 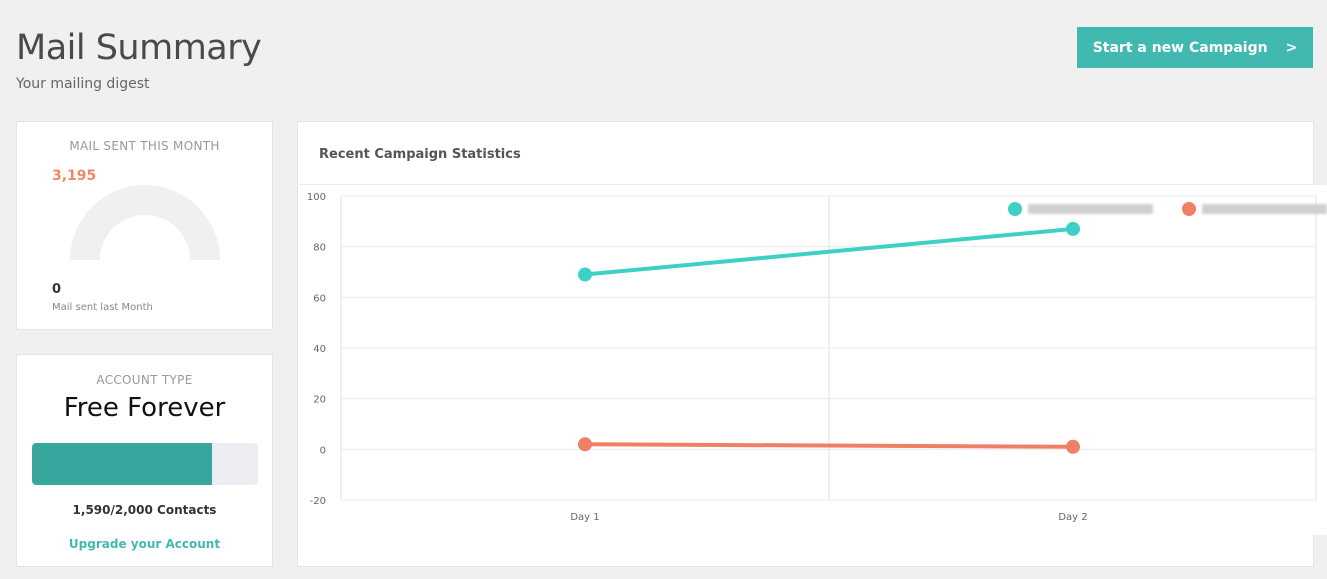 What do you see at coordinates (319, 400) in the screenshot?
I see `y-tick-label: 20` at bounding box center [319, 400].